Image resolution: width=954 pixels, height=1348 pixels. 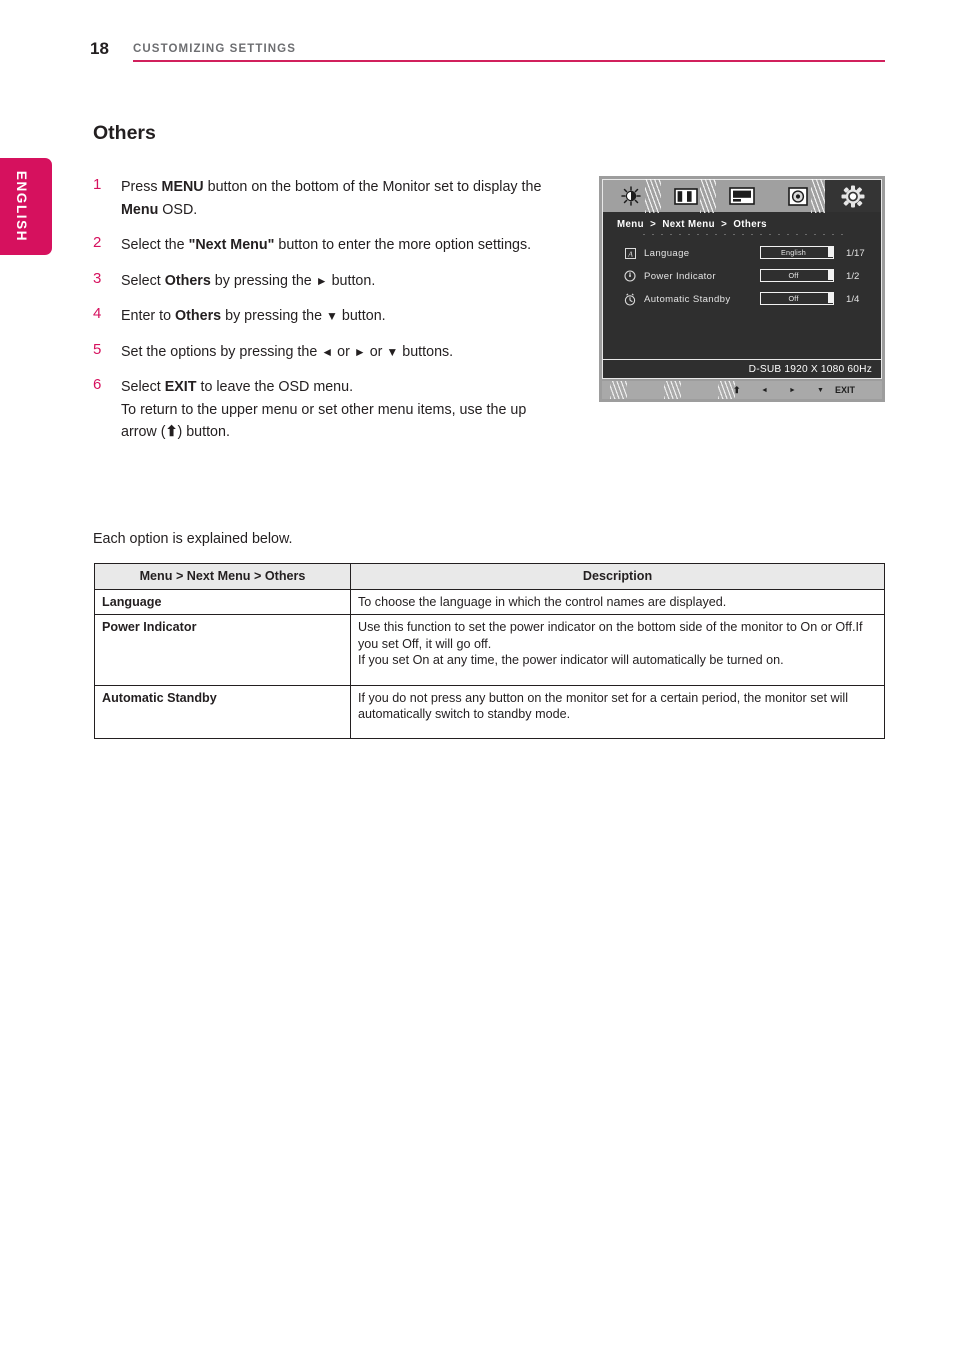 I want to click on osd-tab-bar, so click(x=742, y=196).